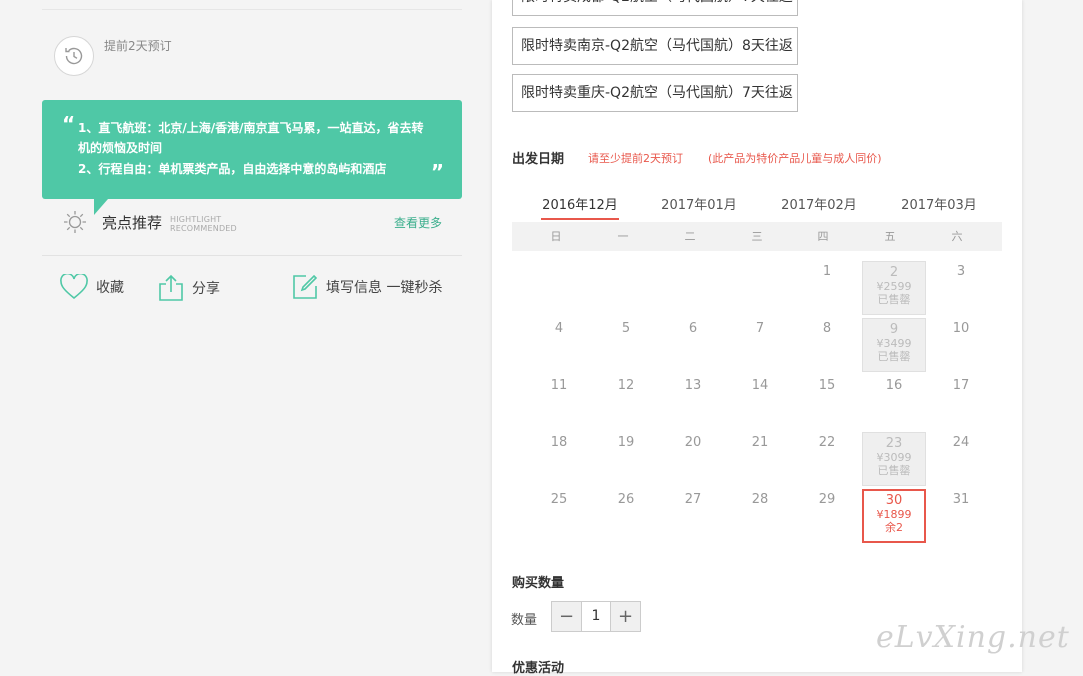 Image resolution: width=1083 pixels, height=676 pixels. What do you see at coordinates (760, 385) in the screenshot?
I see `day-number: 14` at bounding box center [760, 385].